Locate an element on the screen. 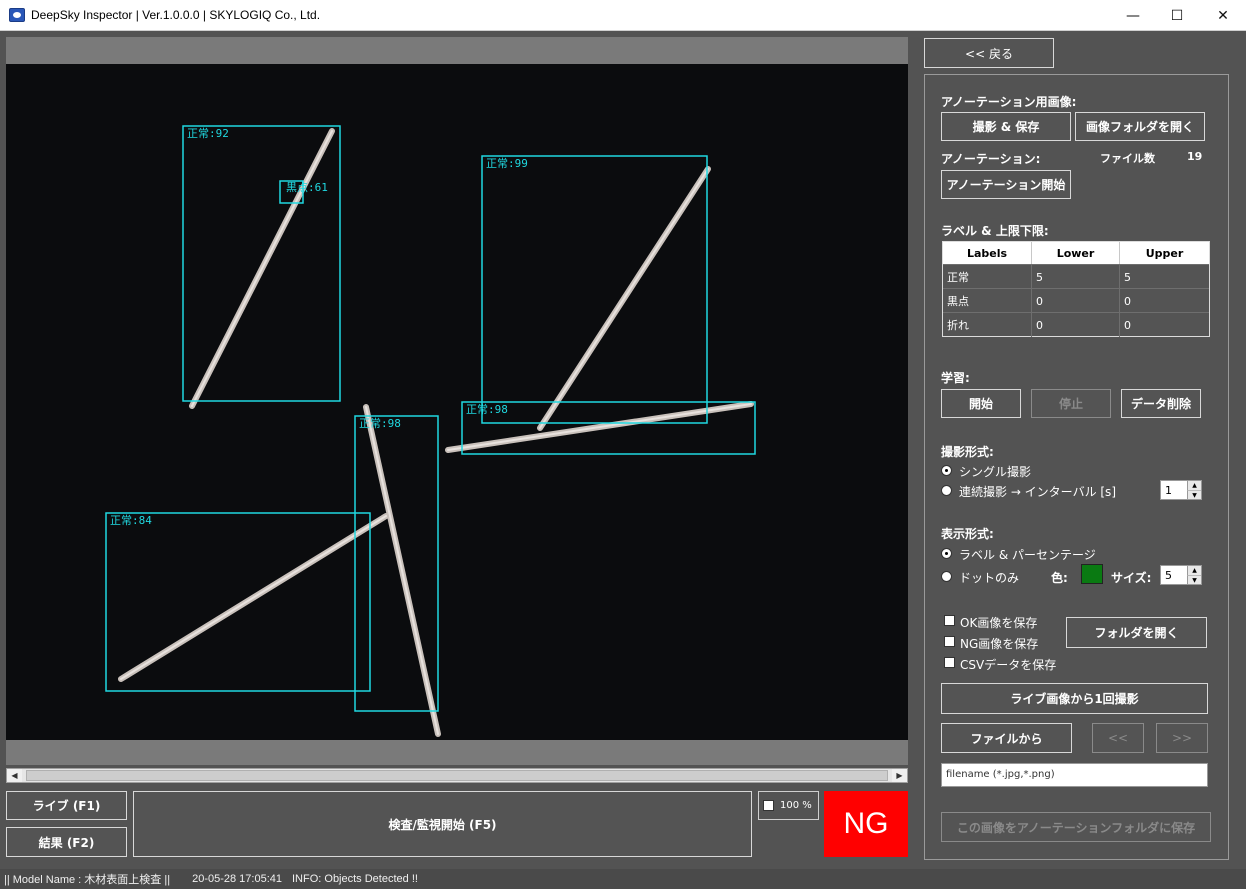  table-header: Labels Lower Upper is located at coordinates (1076, 253).